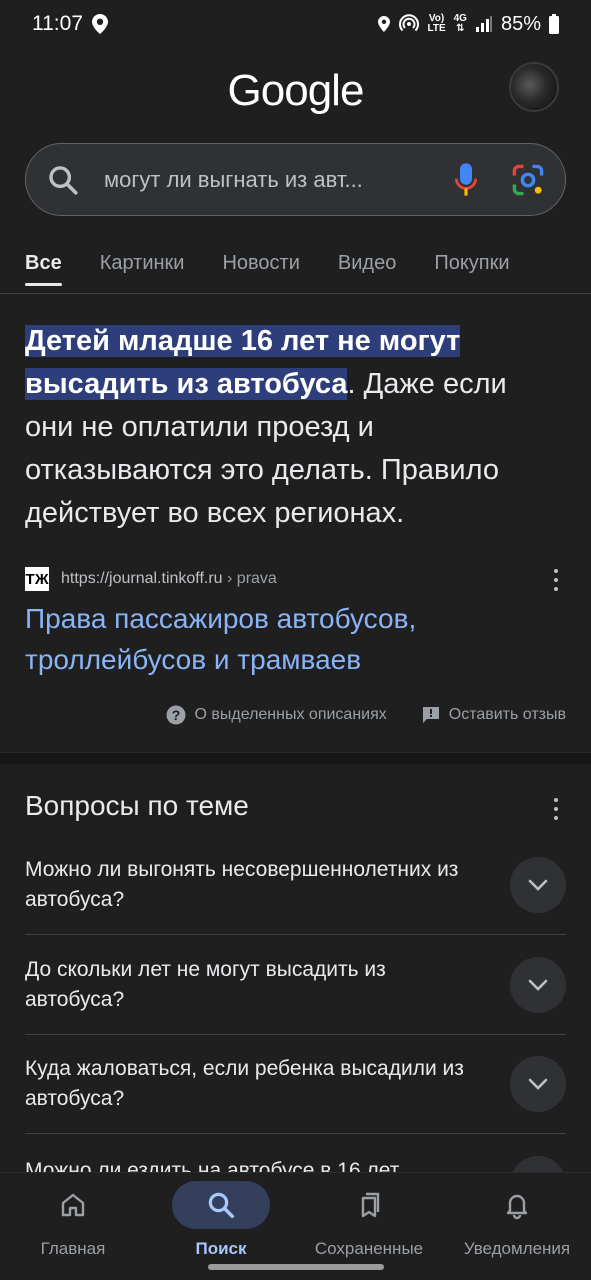 The height and width of the screenshot is (1280, 591). What do you see at coordinates (370, 1205) in the screenshot?
I see `saved-collections-icon` at bounding box center [370, 1205].